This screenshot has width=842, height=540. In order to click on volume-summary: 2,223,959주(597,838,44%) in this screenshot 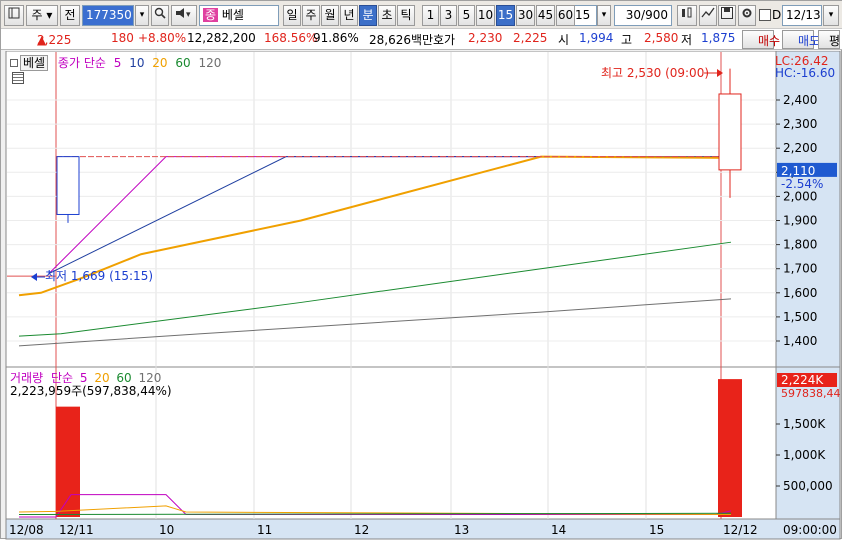, I will do `click(91, 391)`.